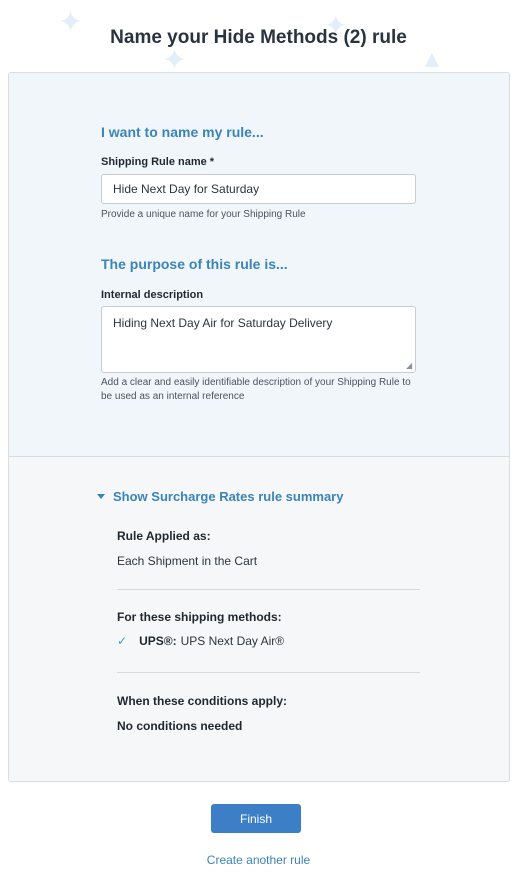 The height and width of the screenshot is (891, 517). Describe the element at coordinates (202, 701) in the screenshot. I see `conditions-heading: When these conditions apply:` at that location.